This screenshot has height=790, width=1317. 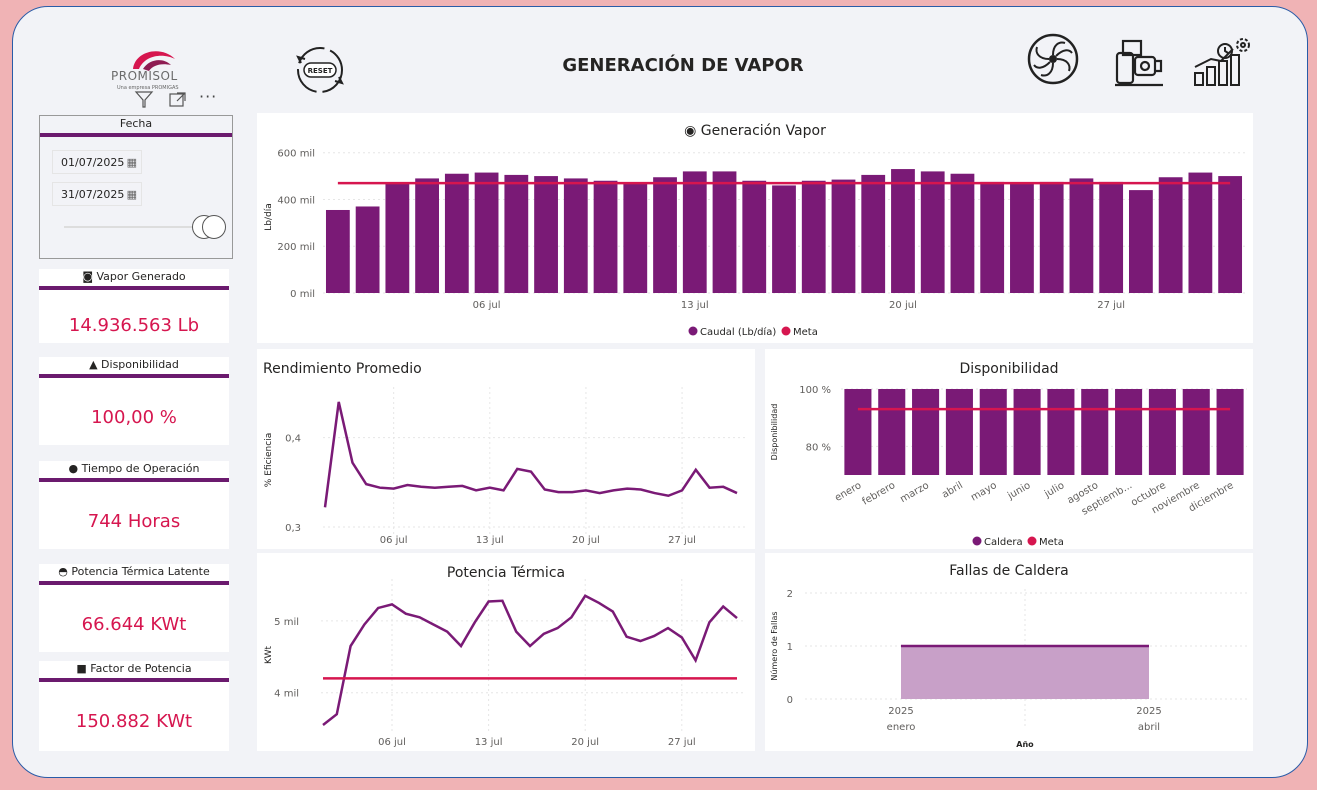 I want to click on y-tick-label: 100 %, so click(x=815, y=390).